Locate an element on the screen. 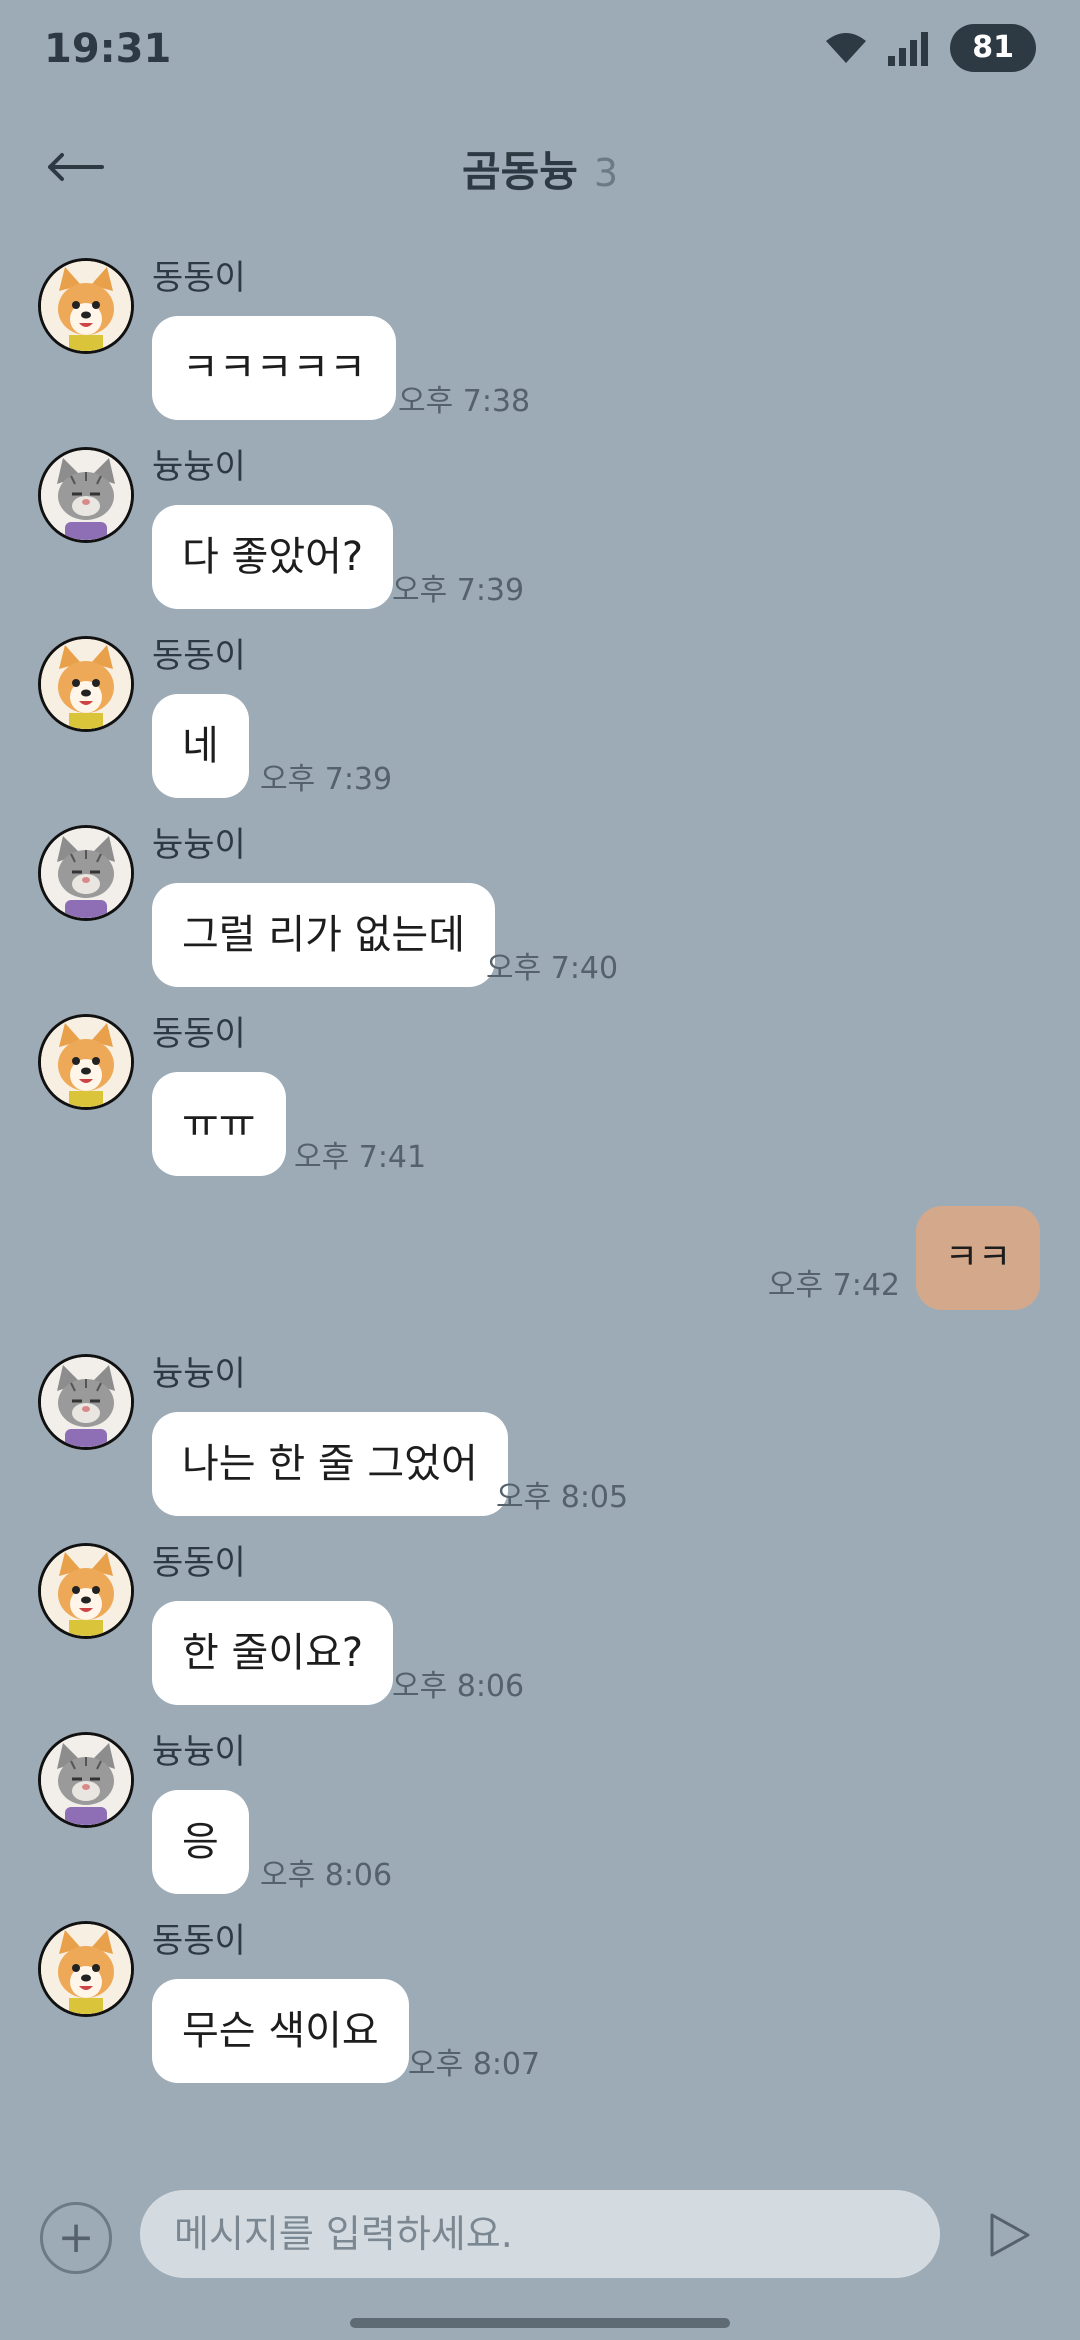  message-time: 오후 7:38 is located at coordinates (464, 401).